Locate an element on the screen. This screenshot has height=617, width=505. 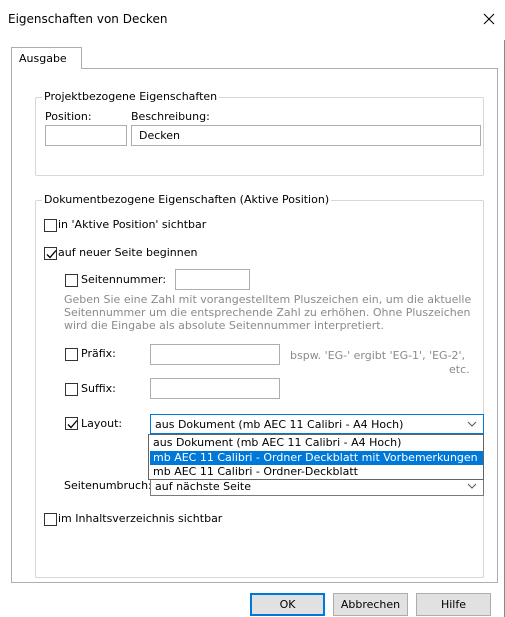
page-number-input is located at coordinates (212, 279).